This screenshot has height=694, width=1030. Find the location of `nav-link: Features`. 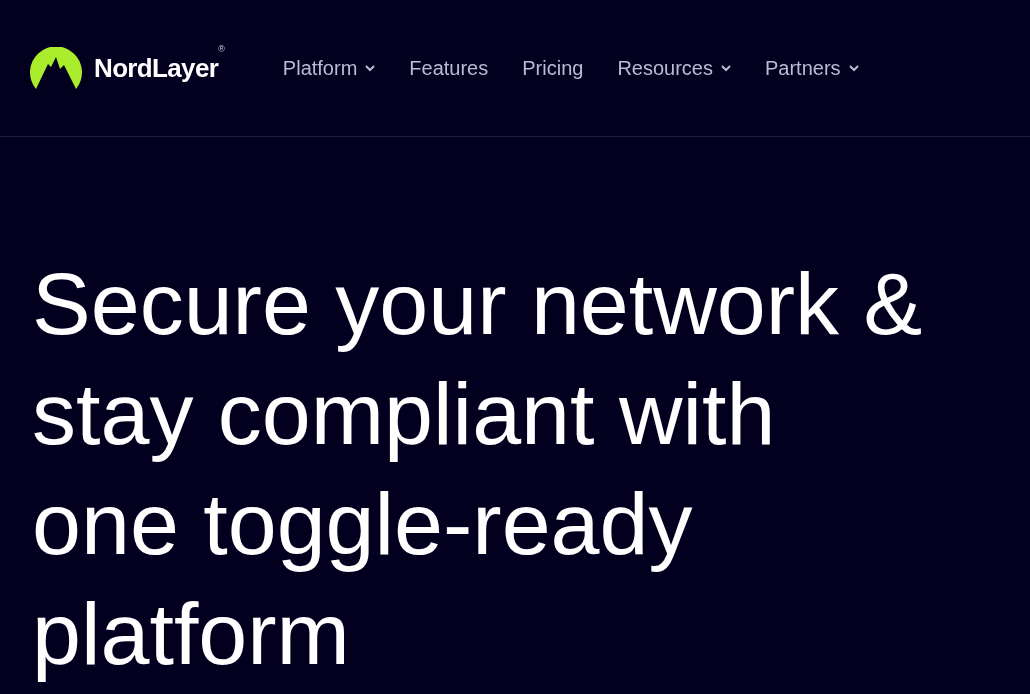

nav-link: Features is located at coordinates (449, 68).